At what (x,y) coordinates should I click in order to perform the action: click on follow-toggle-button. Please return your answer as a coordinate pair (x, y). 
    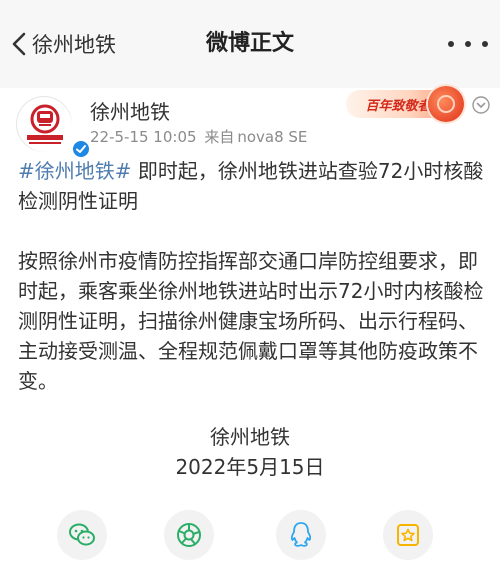
    Looking at the image, I should click on (481, 105).